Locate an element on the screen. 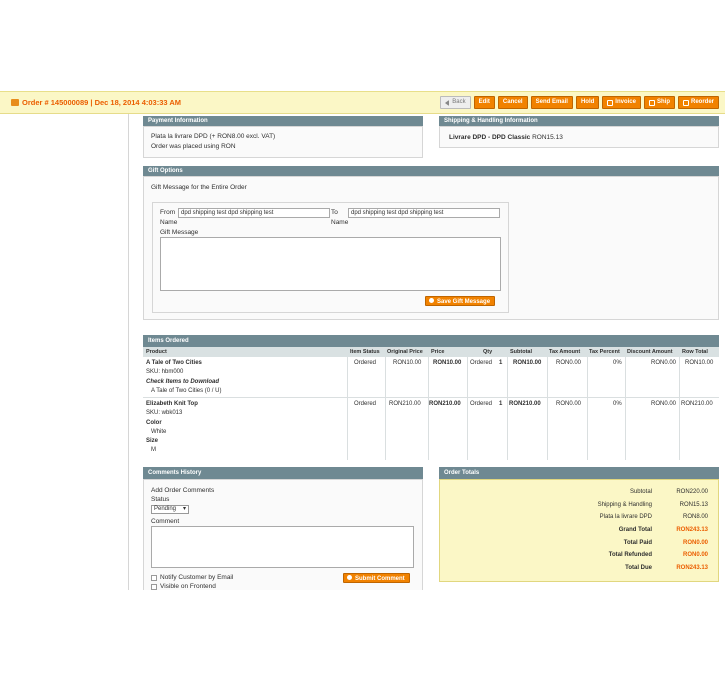  save-icon is located at coordinates (431, 300).